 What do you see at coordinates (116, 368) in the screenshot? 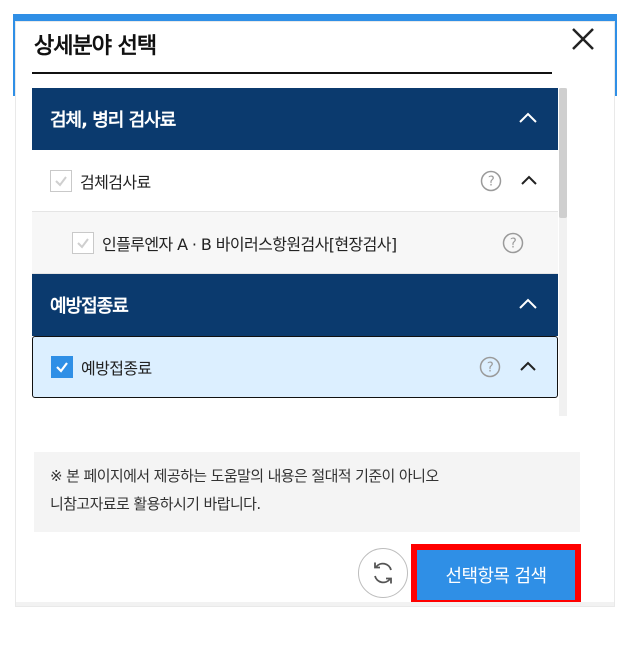
I see `item-label: 예방접종료` at bounding box center [116, 368].